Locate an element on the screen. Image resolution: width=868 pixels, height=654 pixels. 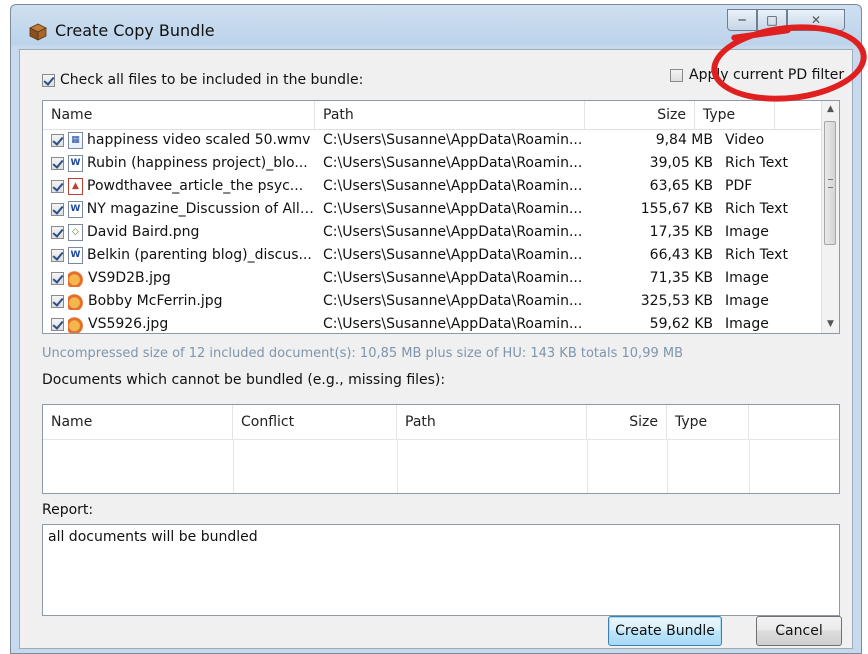
unbundled-column-path: Path is located at coordinates (492, 422).